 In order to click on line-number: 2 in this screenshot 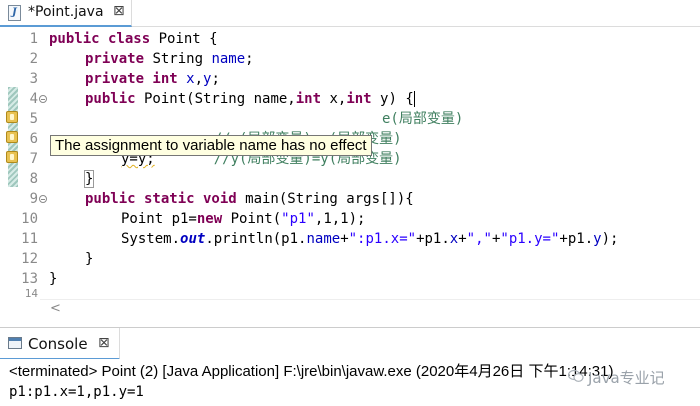, I will do `click(33, 59)`.